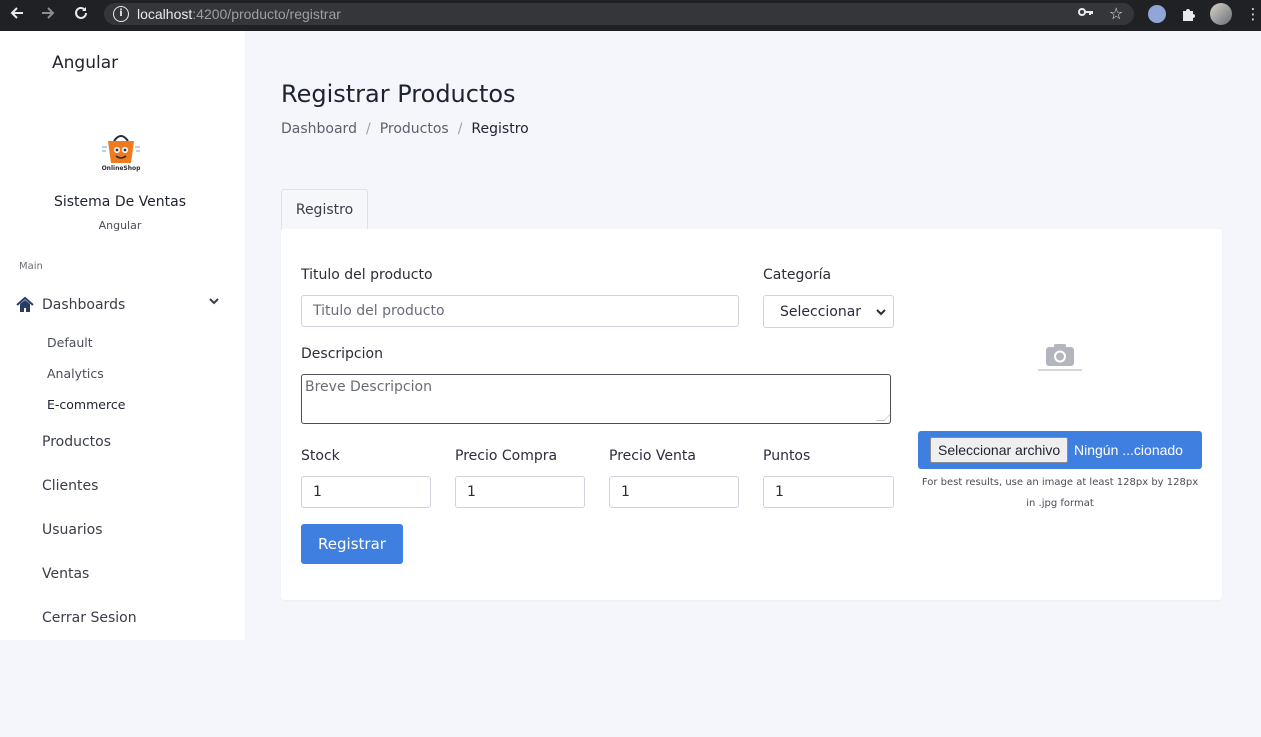 This screenshot has width=1261, height=737. I want to click on sidebar-subitem-analytics: Analytics, so click(75, 373).